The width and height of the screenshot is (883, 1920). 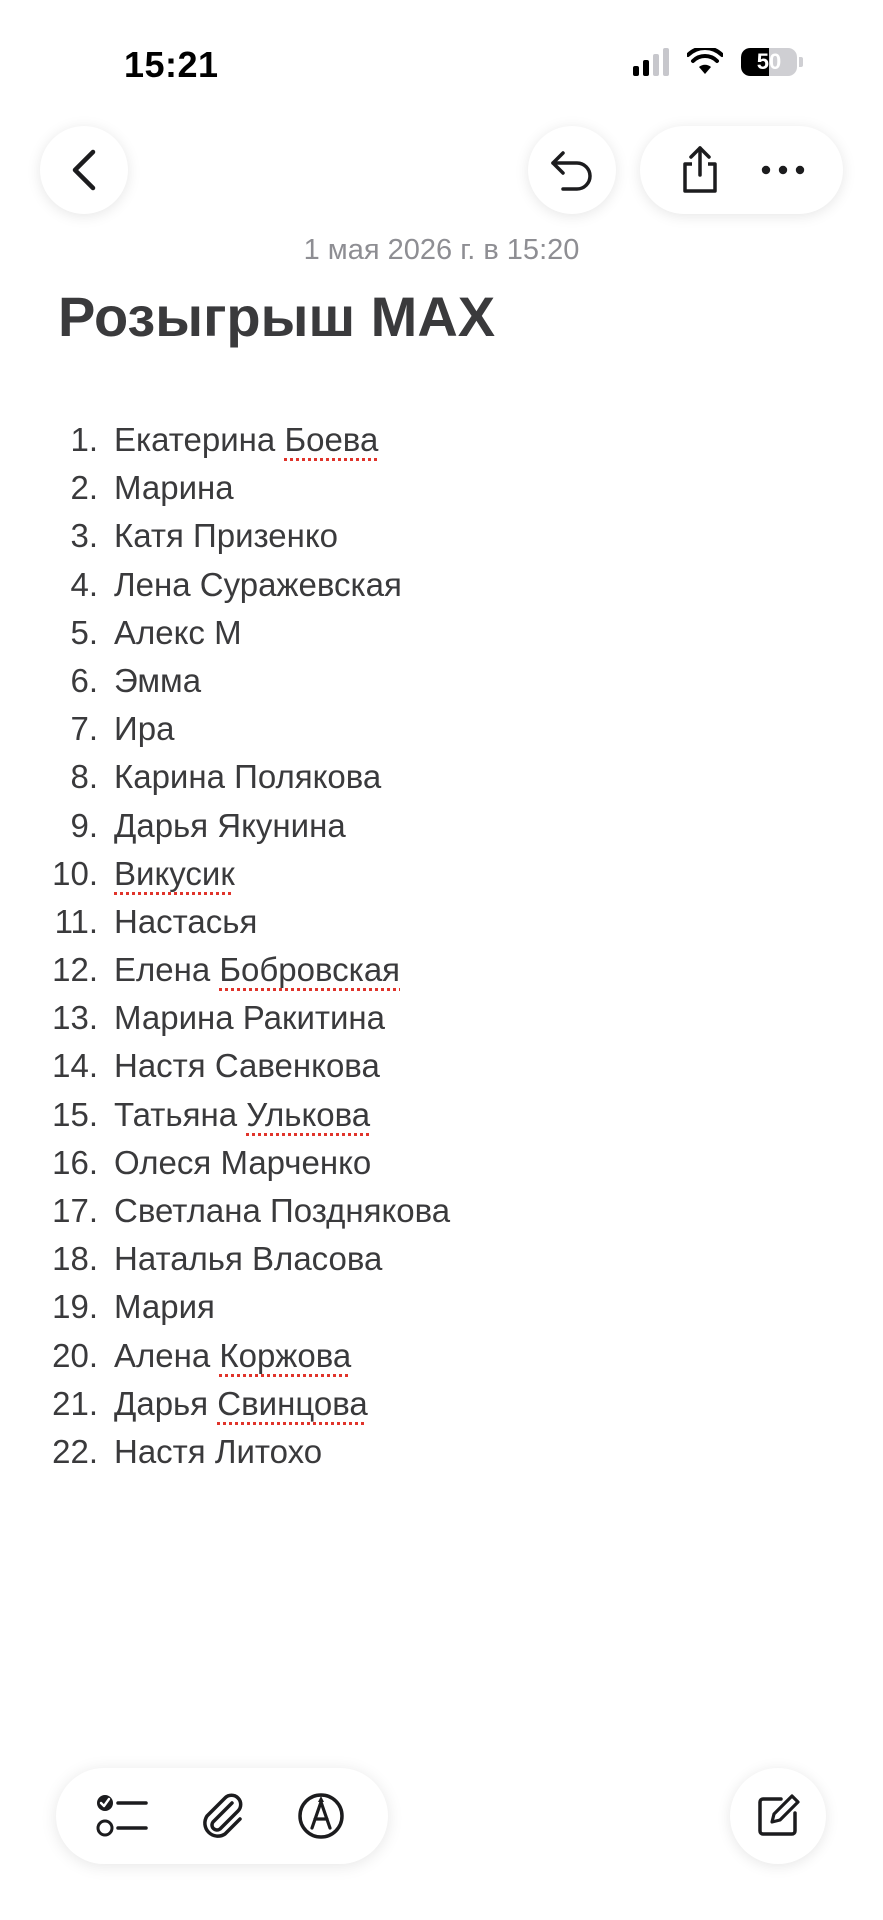 I want to click on note-date: 1 мая 2026 г. в 15:20, so click(x=441, y=250).